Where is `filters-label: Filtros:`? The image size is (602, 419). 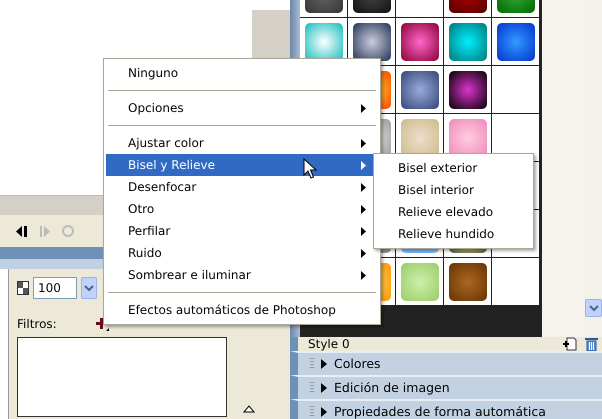 filters-label: Filtros: is located at coordinates (37, 324).